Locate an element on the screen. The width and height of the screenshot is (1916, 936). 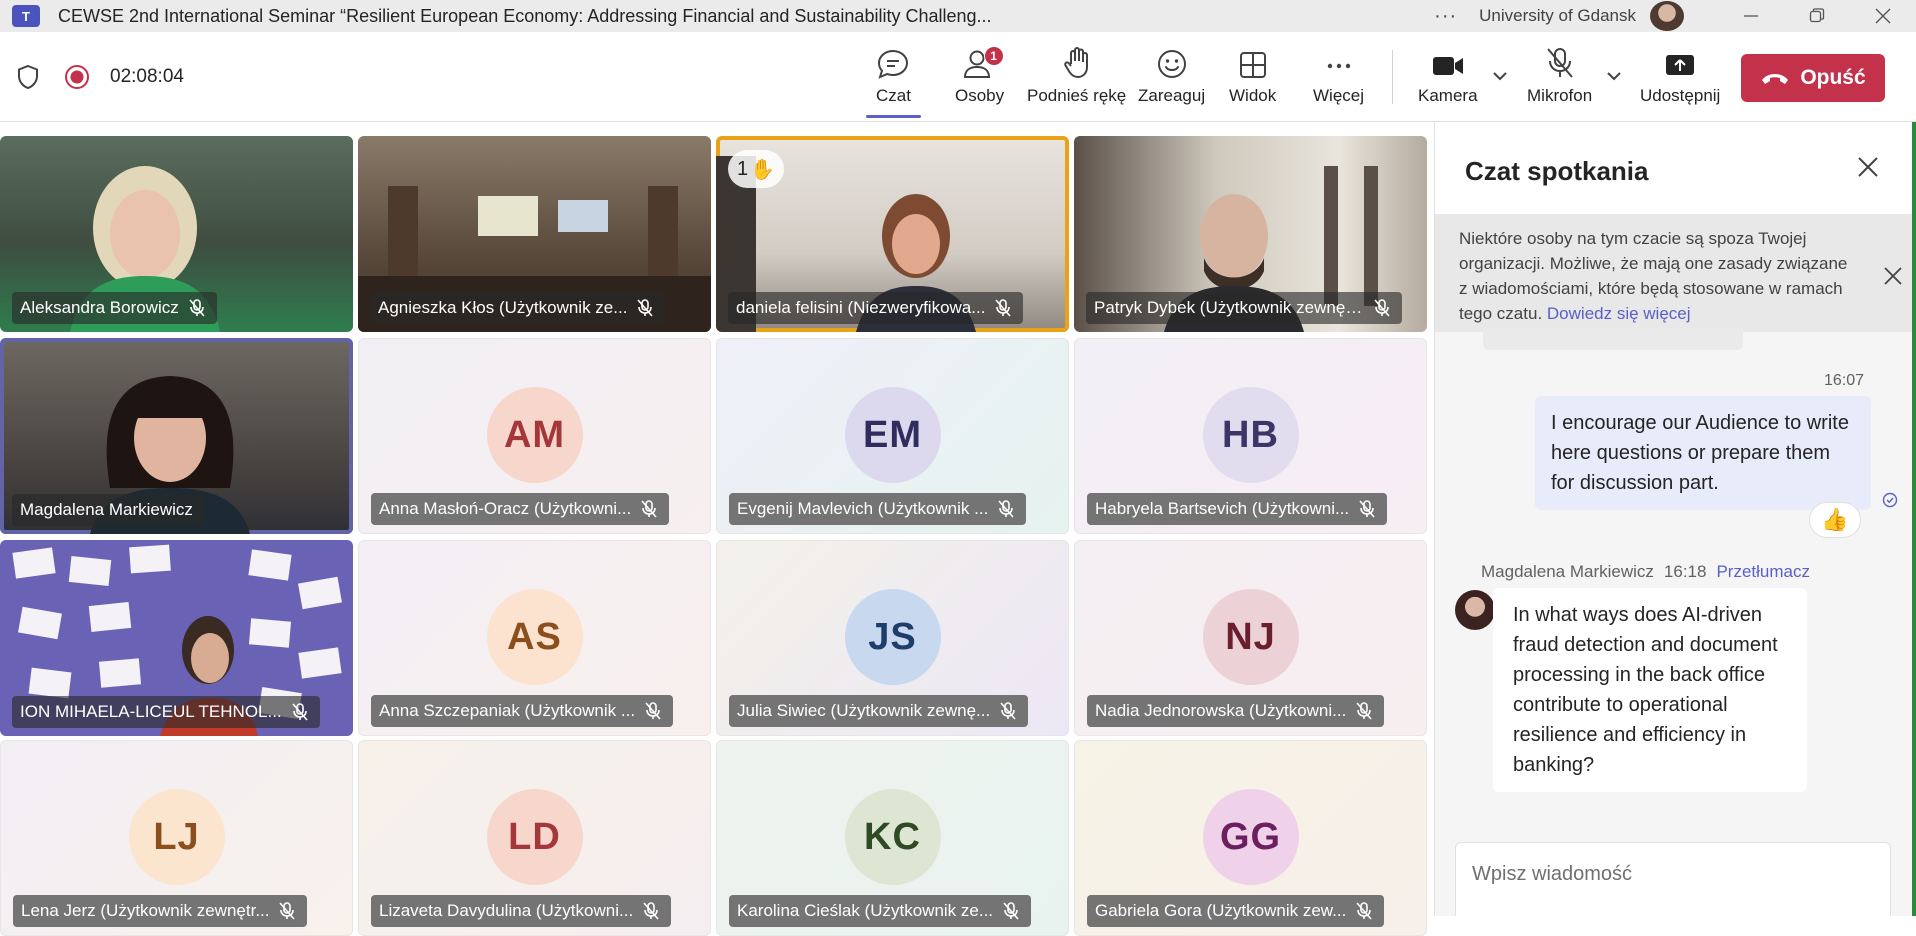
more-options-icon: ··· is located at coordinates (1445, 16).